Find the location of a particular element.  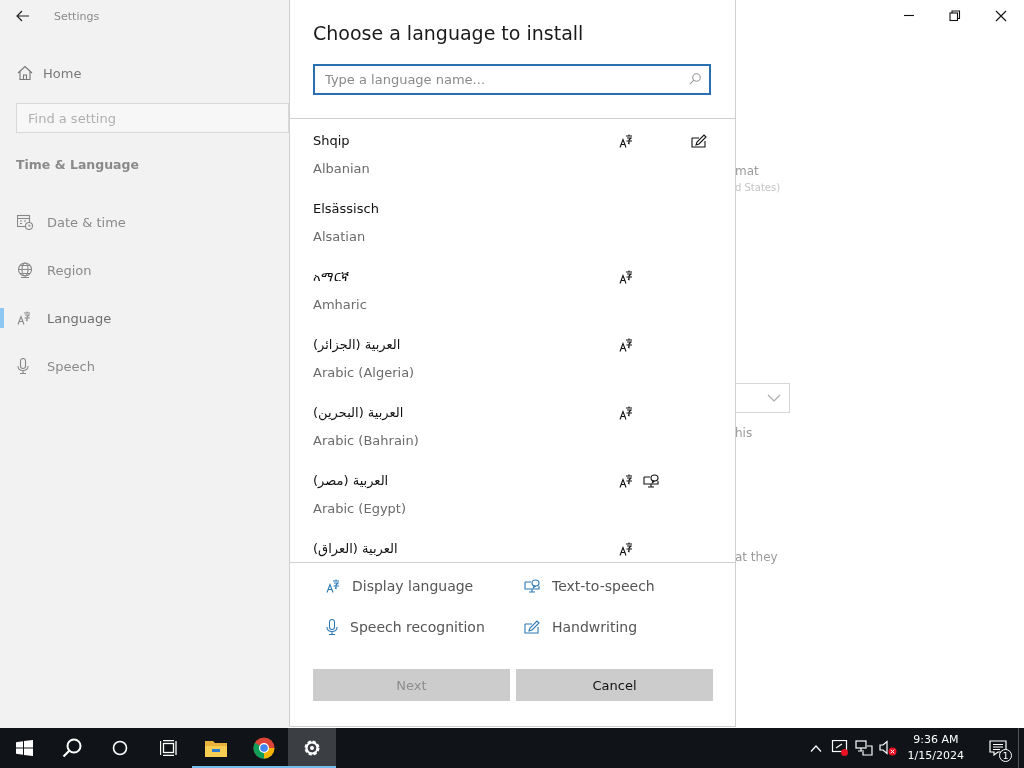

setting-text: at they is located at coordinates (757, 557).